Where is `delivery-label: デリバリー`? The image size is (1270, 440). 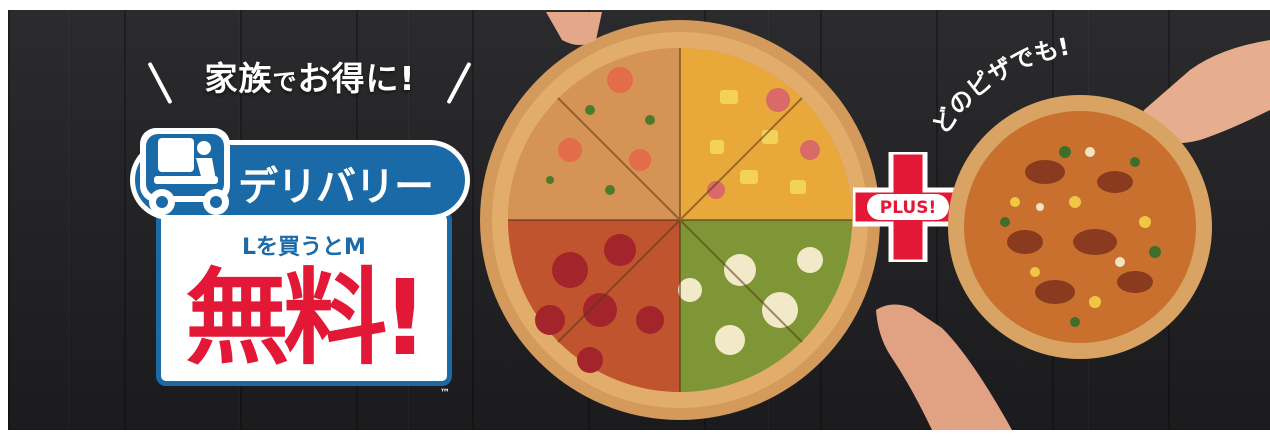
delivery-label: デリバリー is located at coordinates (336, 187).